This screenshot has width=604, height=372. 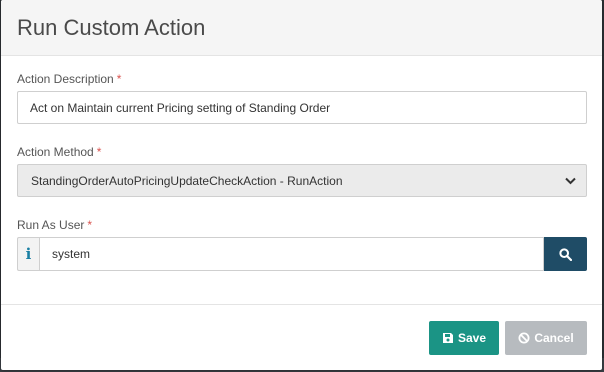 I want to click on run-as-user-field: Run As User * i system, so click(x=302, y=244).